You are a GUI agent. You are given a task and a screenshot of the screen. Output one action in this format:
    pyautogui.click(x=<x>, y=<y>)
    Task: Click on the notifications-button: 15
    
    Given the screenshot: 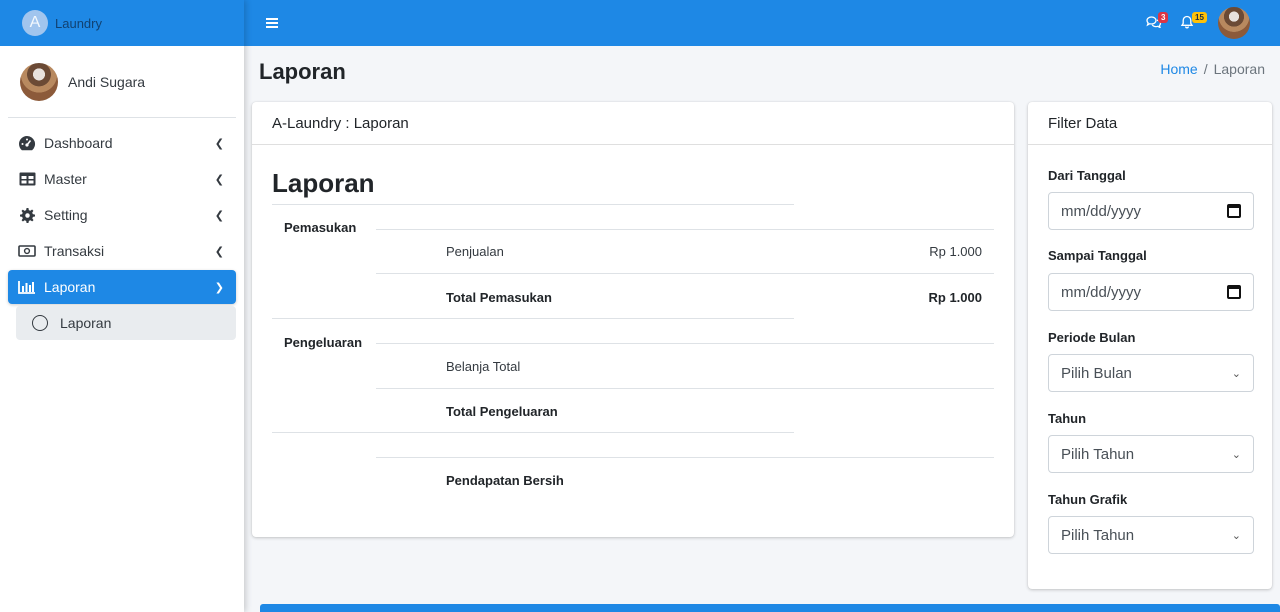 What is the action you would take?
    pyautogui.click(x=1193, y=21)
    